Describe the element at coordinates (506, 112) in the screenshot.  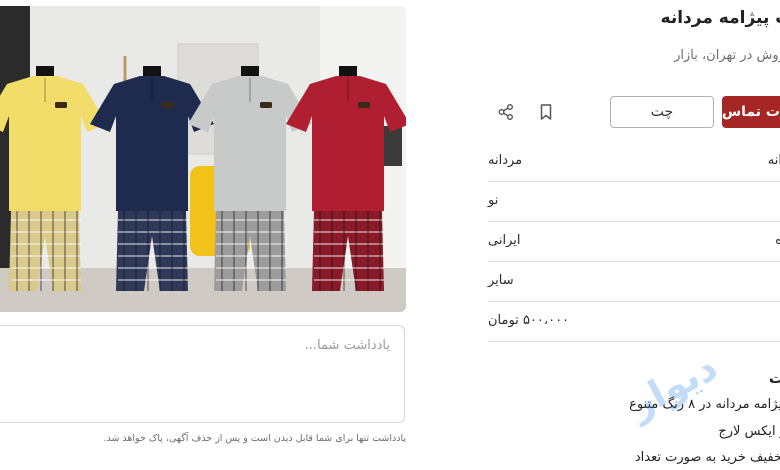
I see `share-icon` at that location.